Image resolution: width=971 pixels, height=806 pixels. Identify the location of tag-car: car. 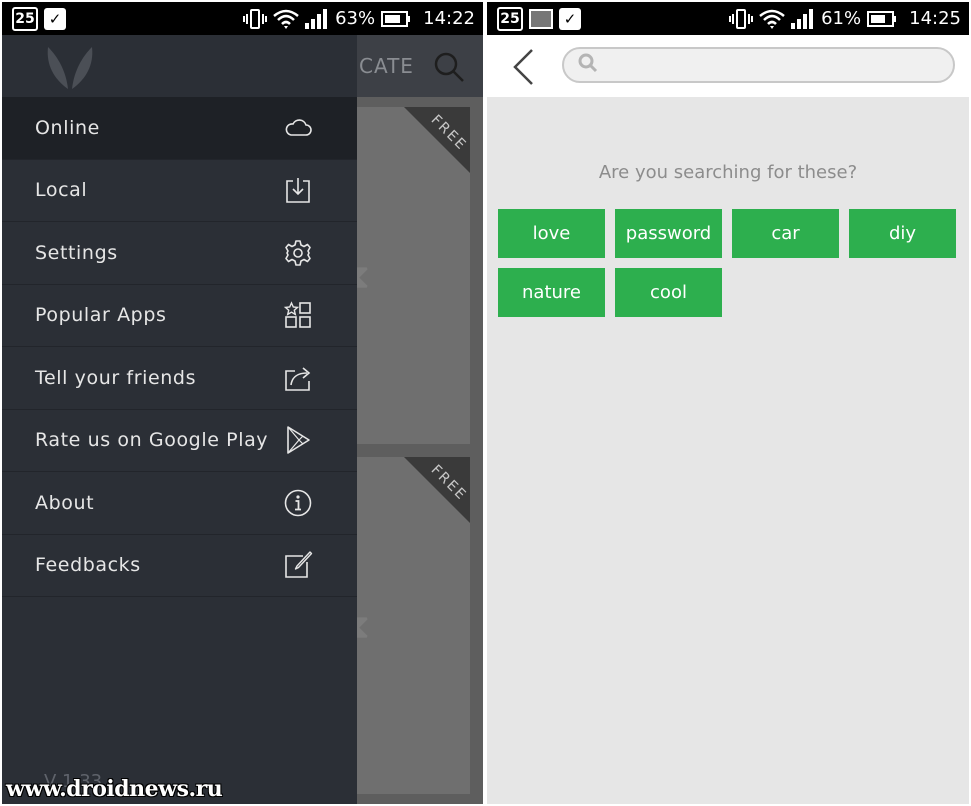
(785, 233).